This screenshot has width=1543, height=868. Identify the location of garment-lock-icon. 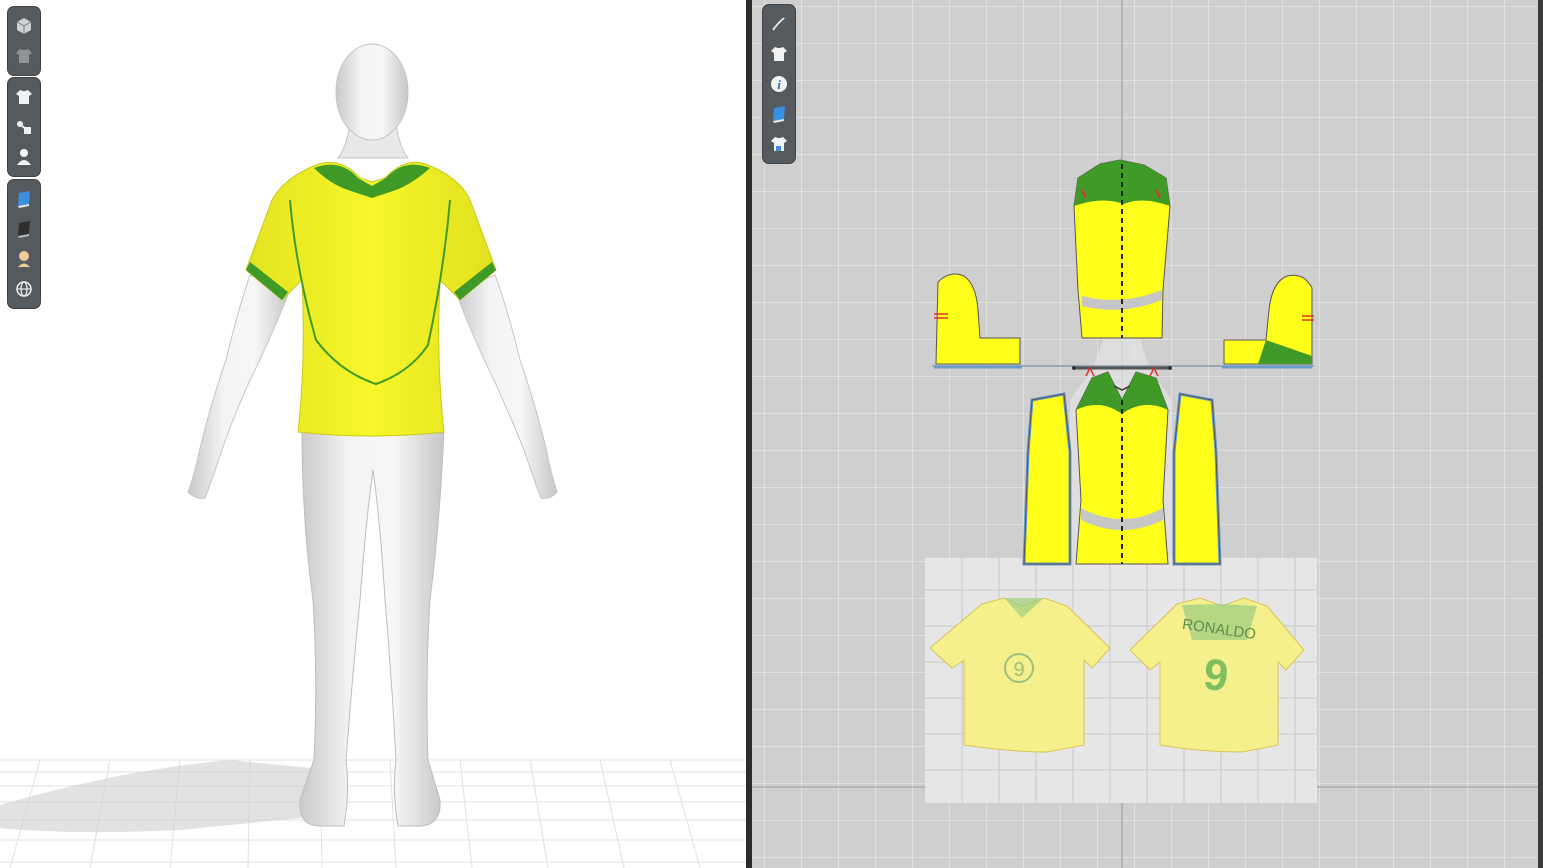
(779, 144).